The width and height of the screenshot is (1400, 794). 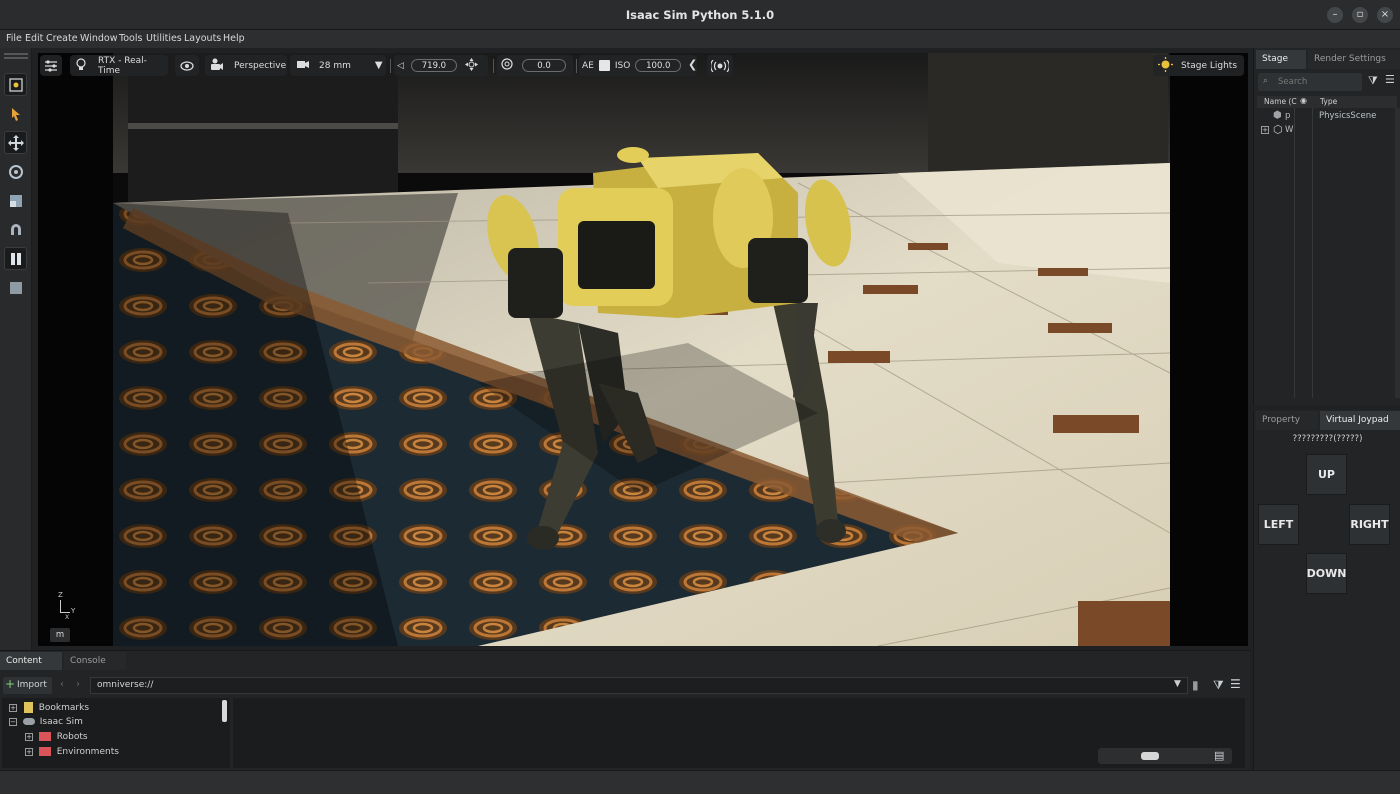 What do you see at coordinates (400, 65) in the screenshot?
I see `frustum-icon: ◁` at bounding box center [400, 65].